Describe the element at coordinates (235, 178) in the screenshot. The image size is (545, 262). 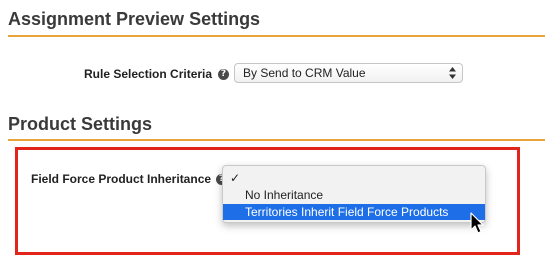
I see `checkmark-icon: ✓` at that location.